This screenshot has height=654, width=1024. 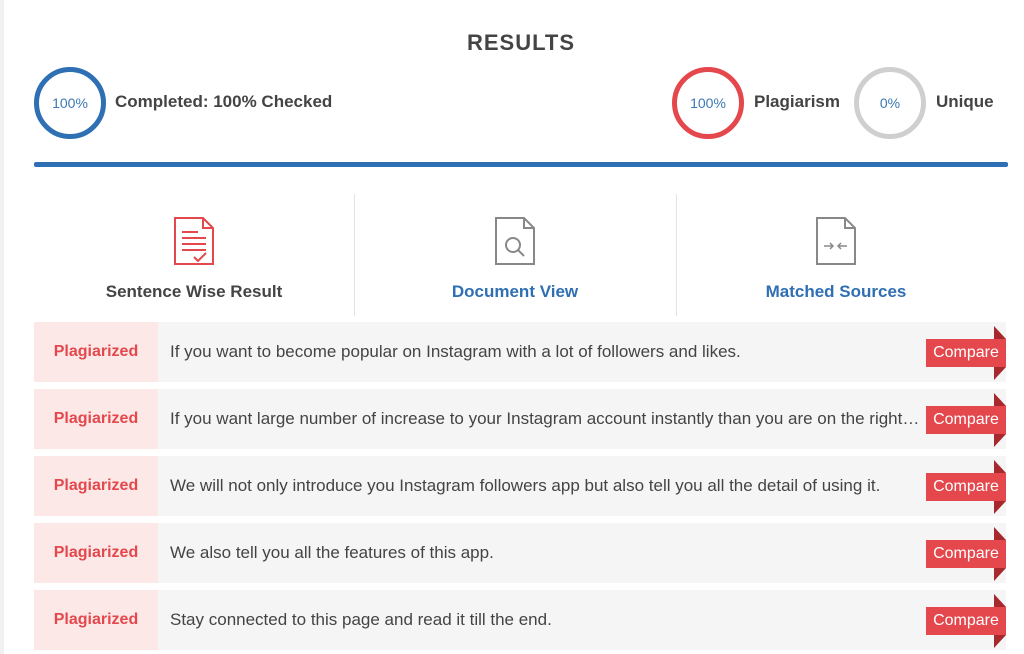 What do you see at coordinates (965, 101) in the screenshot?
I see `unique-label: Unique` at bounding box center [965, 101].